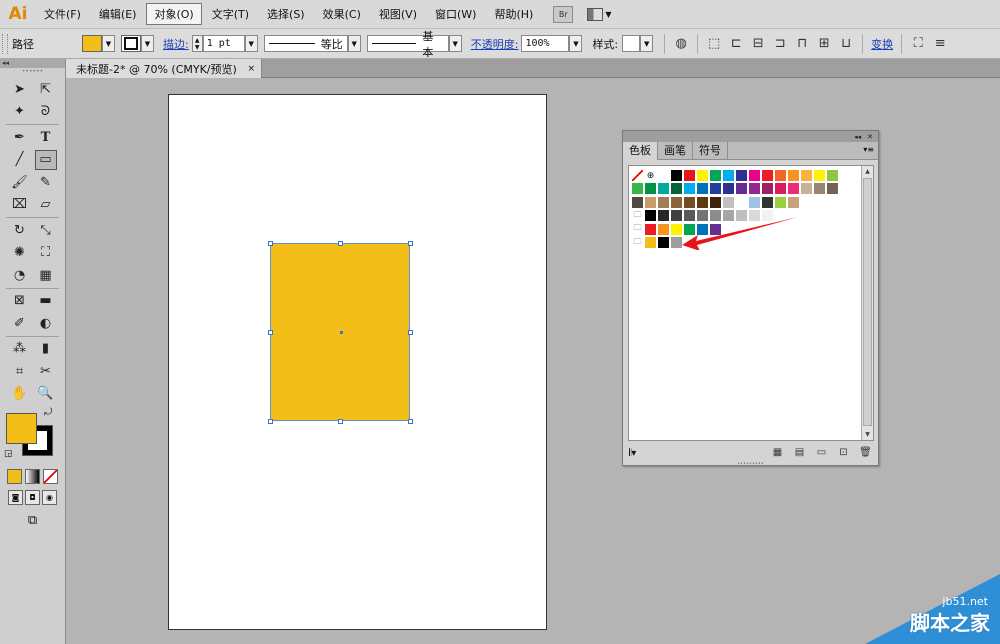 The height and width of the screenshot is (644, 1000). What do you see at coordinates (14, 476) in the screenshot?
I see `color-mode-button` at bounding box center [14, 476].